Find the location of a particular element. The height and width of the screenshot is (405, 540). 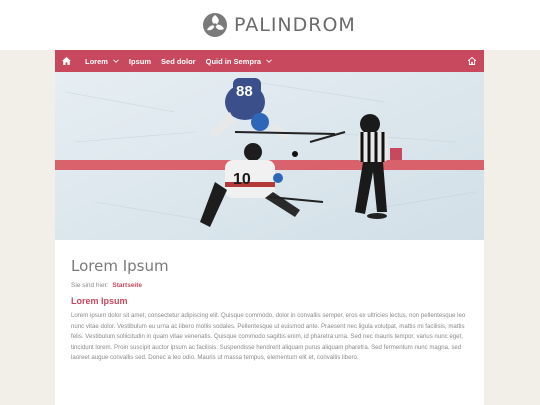

jersey-number: 88 is located at coordinates (244, 91).